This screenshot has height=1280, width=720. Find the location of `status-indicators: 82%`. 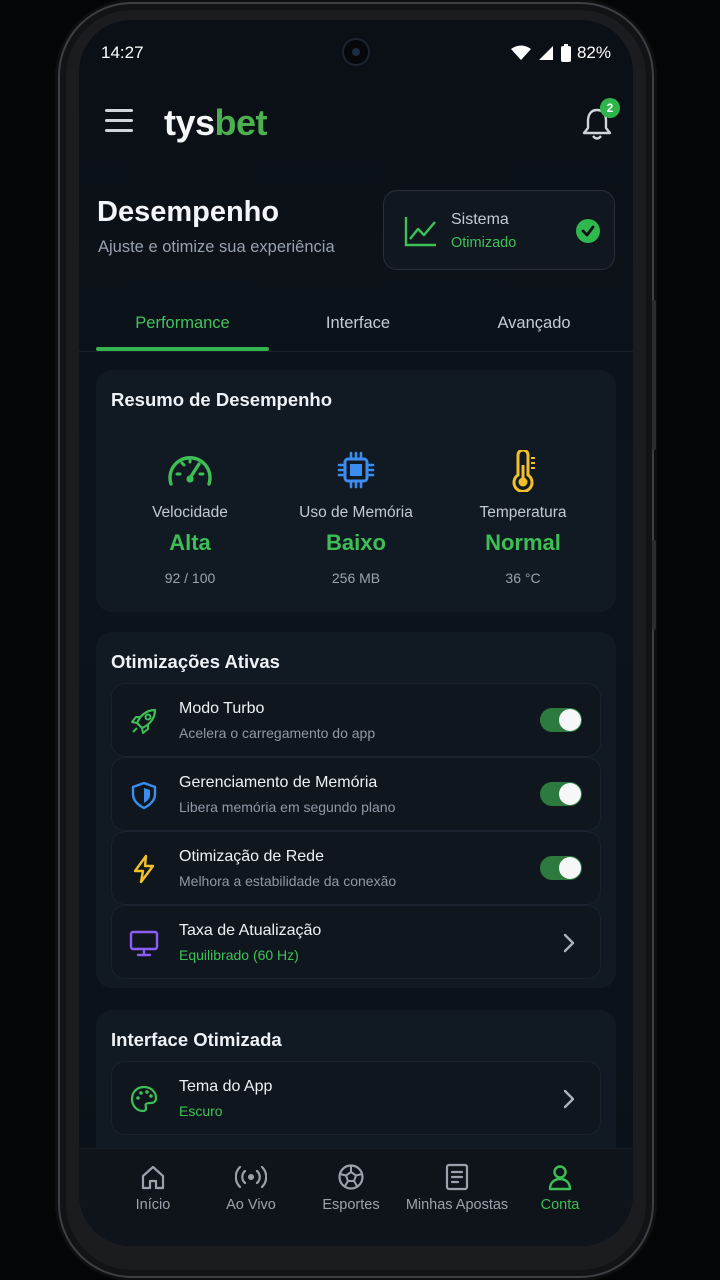

status-indicators: 82% is located at coordinates (560, 53).